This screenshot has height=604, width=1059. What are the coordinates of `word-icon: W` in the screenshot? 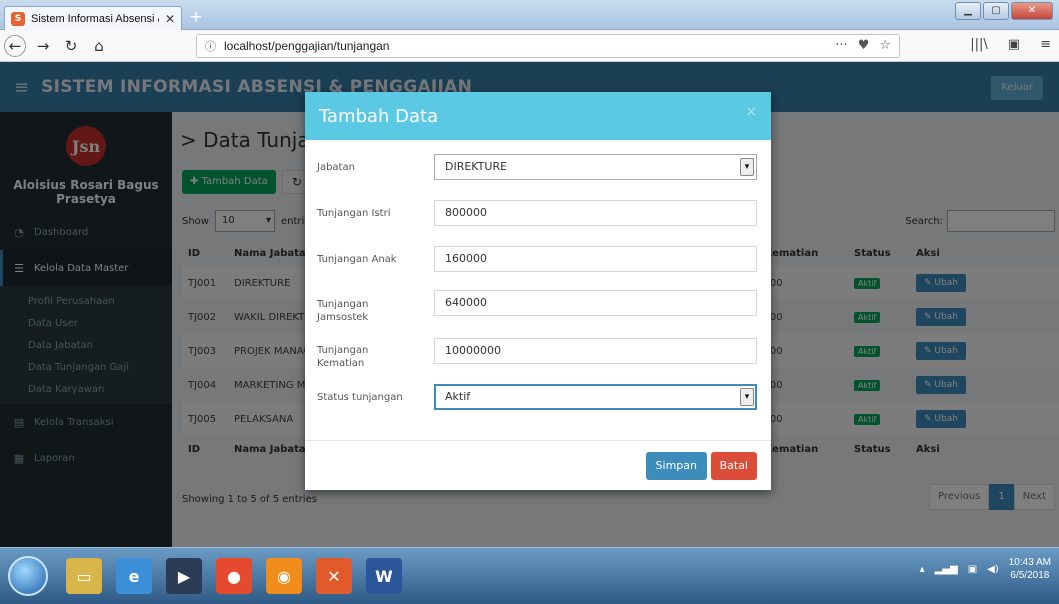 It's located at (384, 576).